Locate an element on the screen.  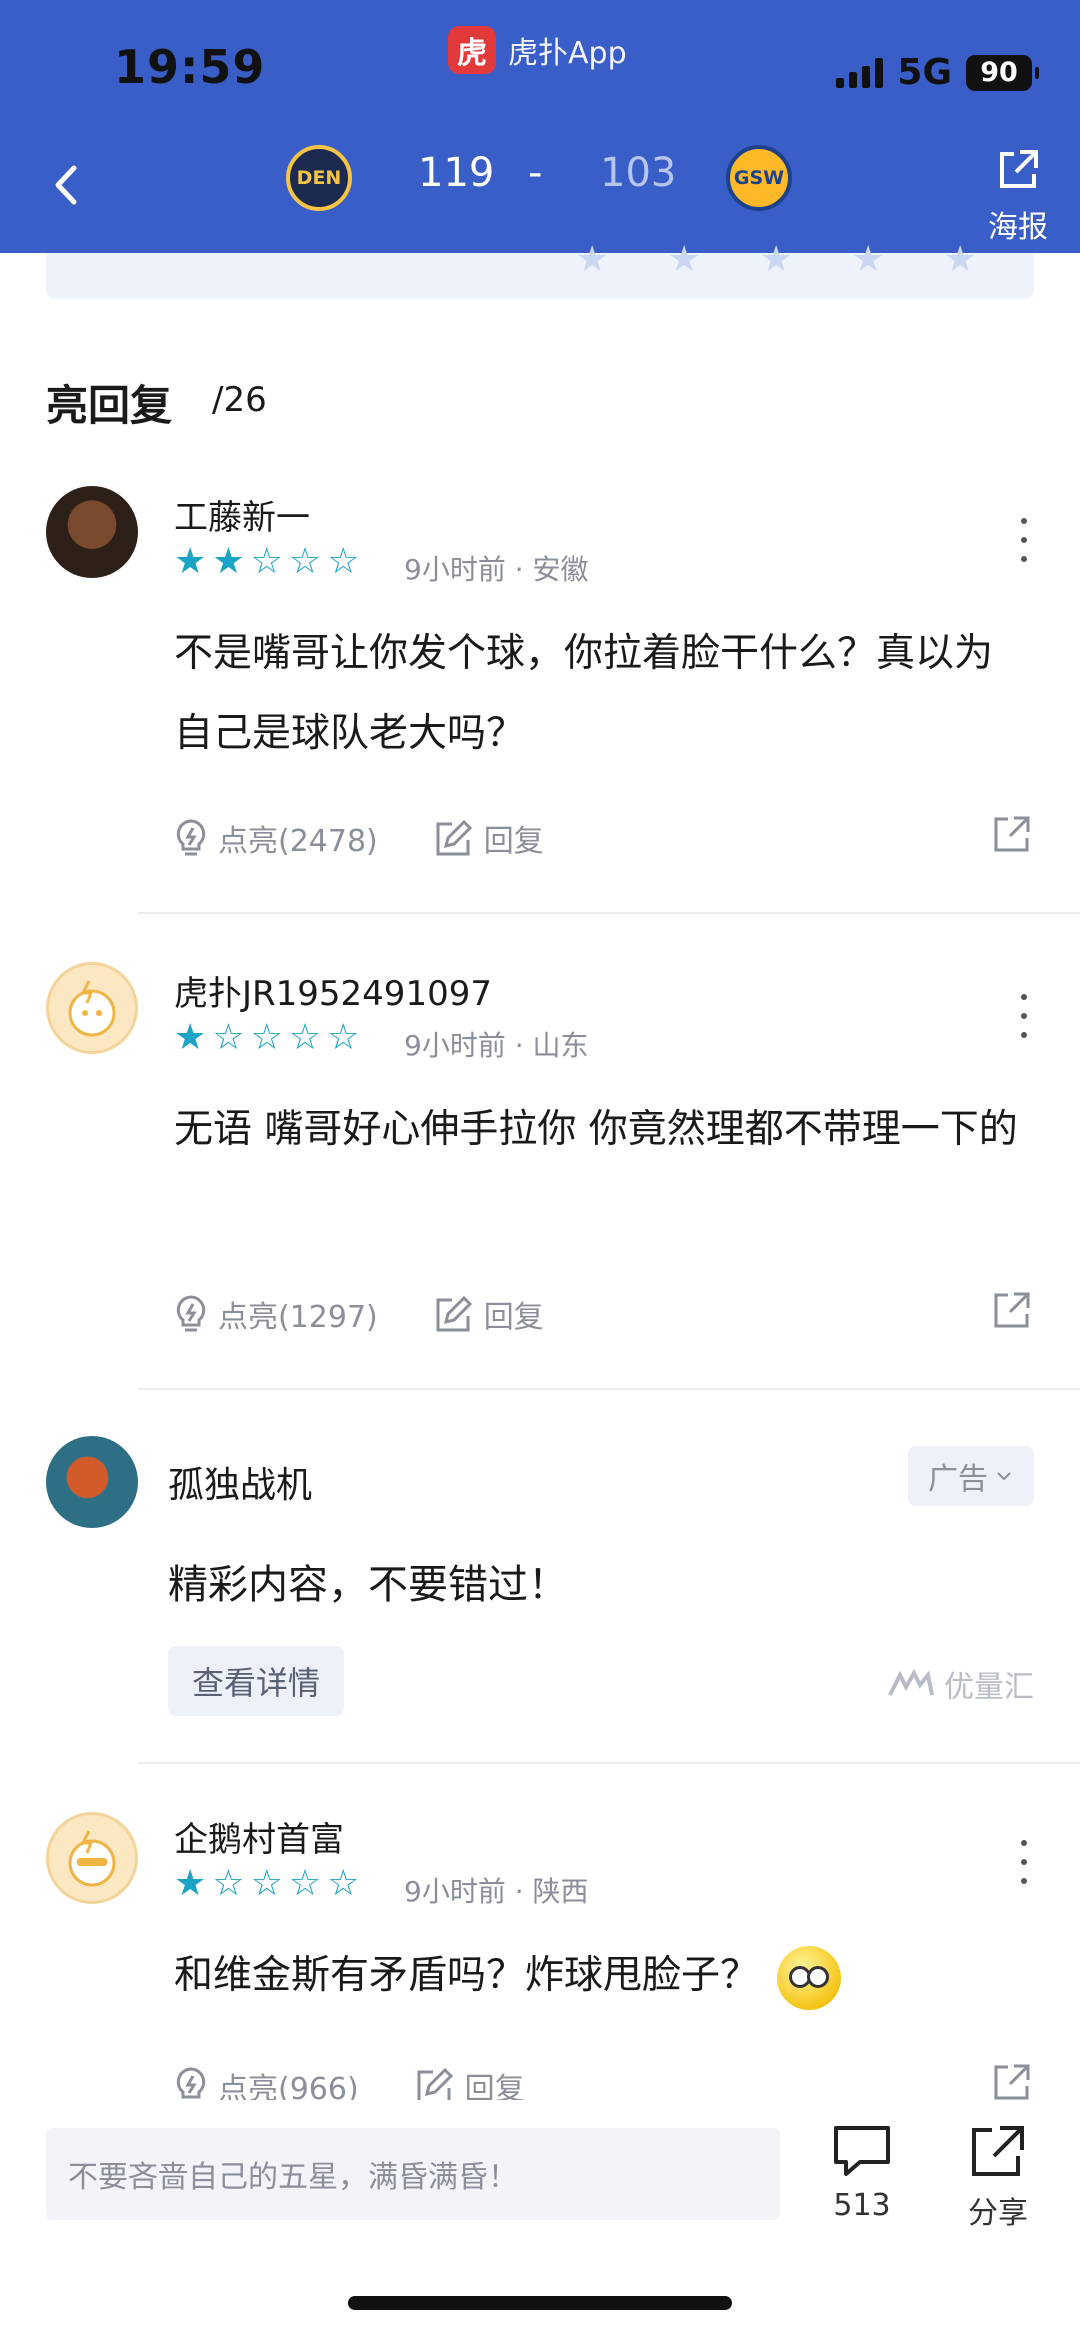
network-type: 5G is located at coordinates (924, 72).